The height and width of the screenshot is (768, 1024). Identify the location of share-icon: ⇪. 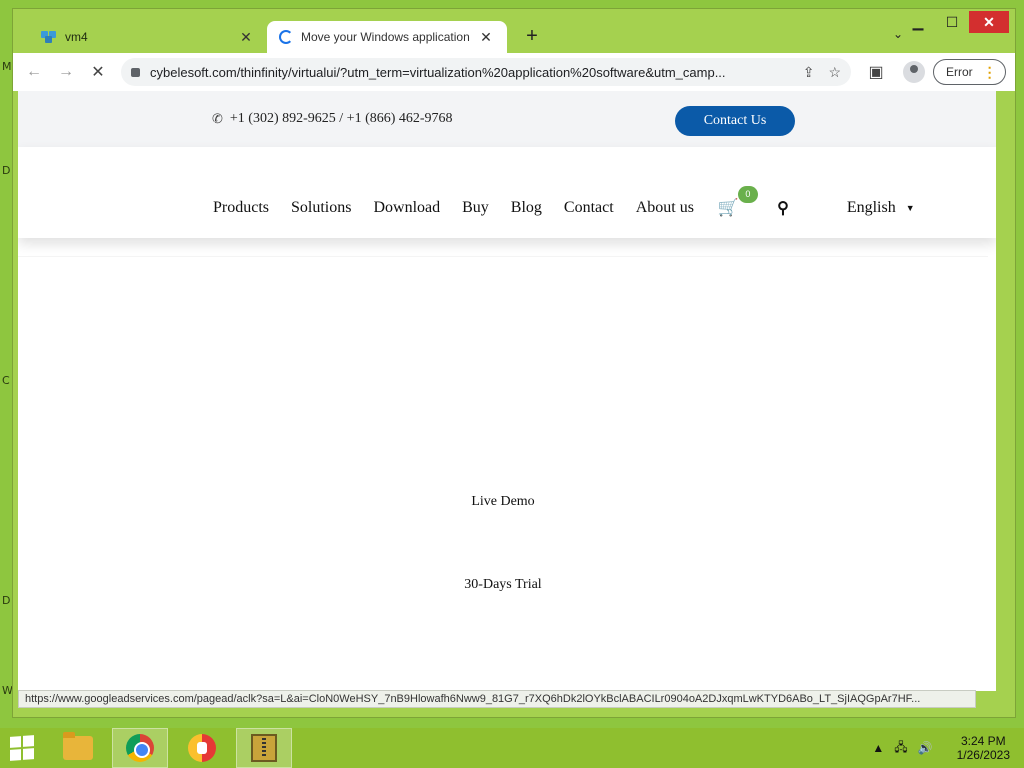
(809, 72).